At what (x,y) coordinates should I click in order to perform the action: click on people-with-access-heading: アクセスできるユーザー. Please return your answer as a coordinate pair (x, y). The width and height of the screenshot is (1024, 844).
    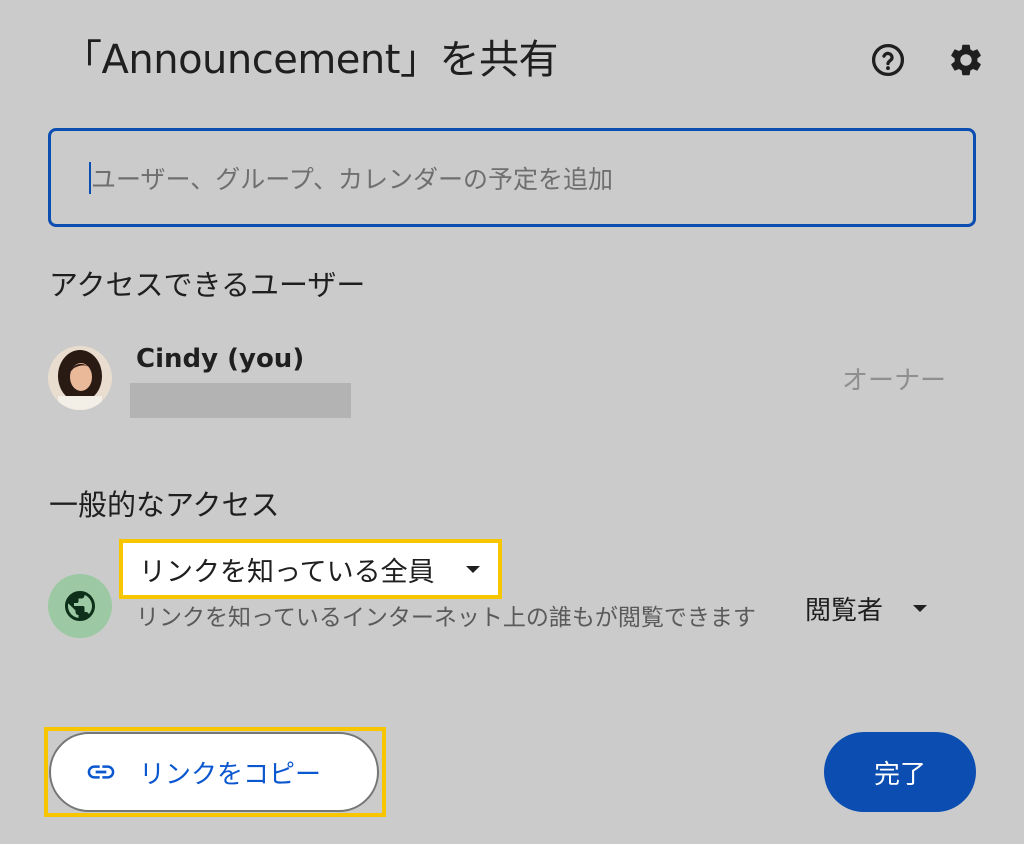
    Looking at the image, I should click on (207, 285).